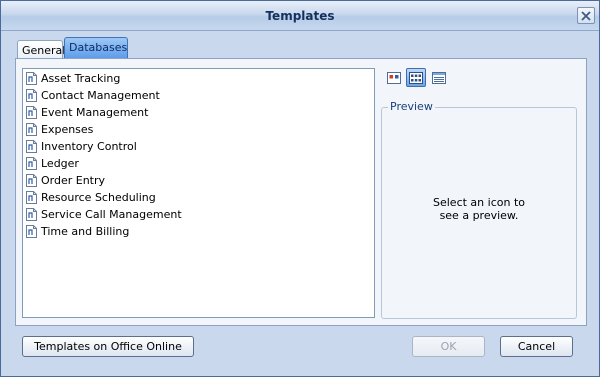  What do you see at coordinates (41, 49) in the screenshot?
I see `tab-general: General` at bounding box center [41, 49].